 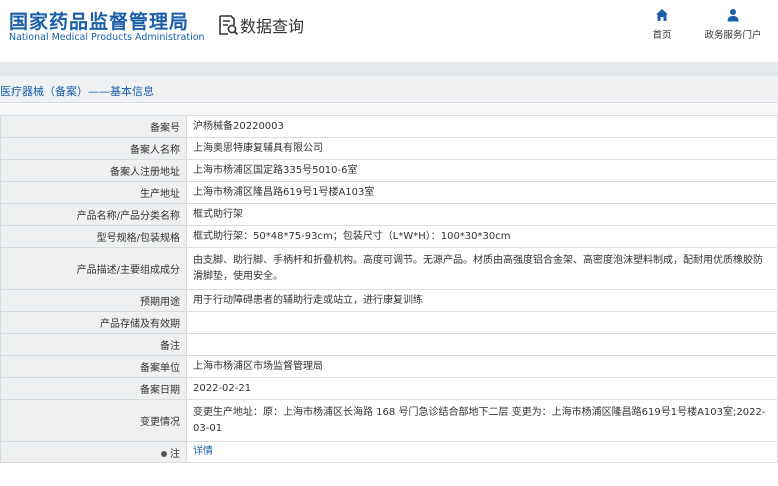 I want to click on row-label-note: 注, so click(x=93, y=452).